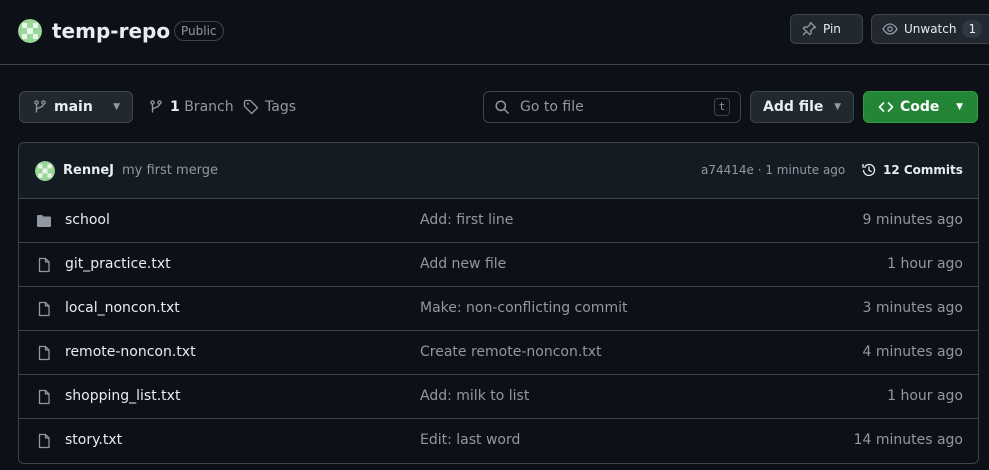 The image size is (989, 470). I want to click on file-updated-time: 3 minutes ago, so click(912, 308).